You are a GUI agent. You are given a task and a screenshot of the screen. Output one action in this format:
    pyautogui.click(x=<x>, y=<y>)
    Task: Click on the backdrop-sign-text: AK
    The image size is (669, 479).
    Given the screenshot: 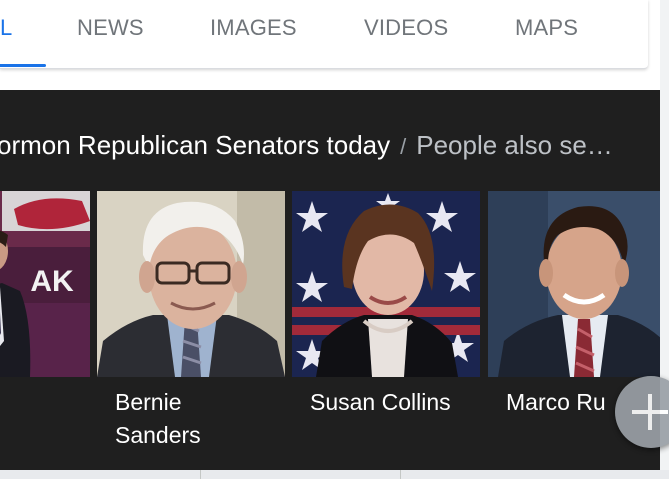 What is the action you would take?
    pyautogui.click(x=52, y=281)
    